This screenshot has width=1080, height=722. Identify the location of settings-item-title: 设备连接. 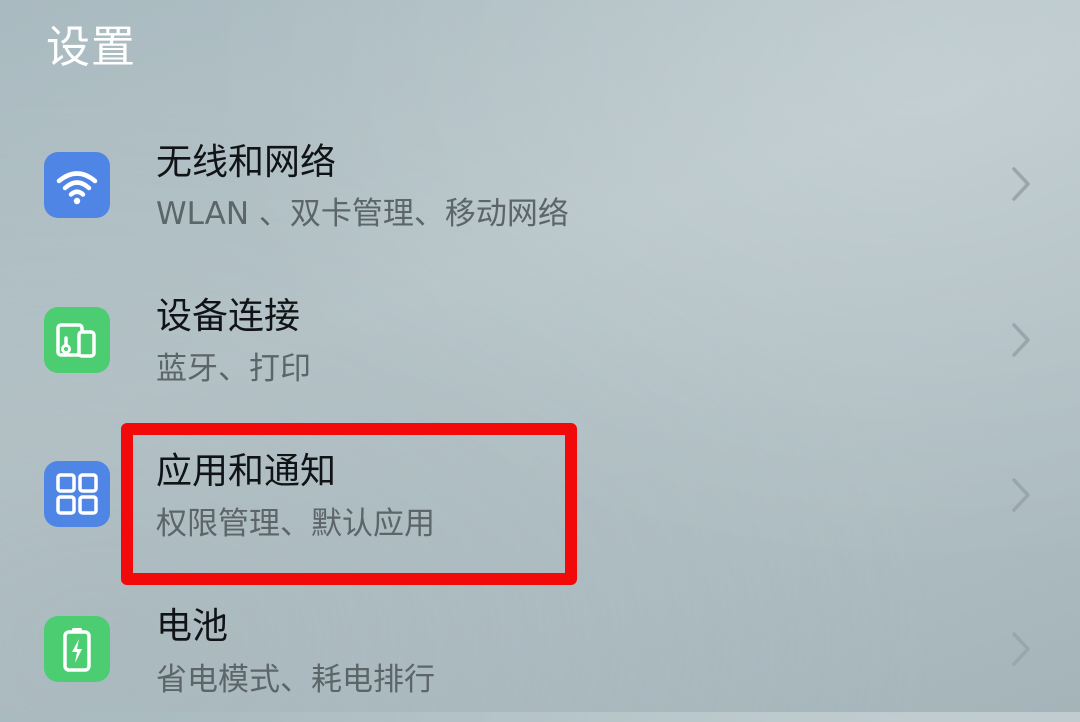
(228, 316).